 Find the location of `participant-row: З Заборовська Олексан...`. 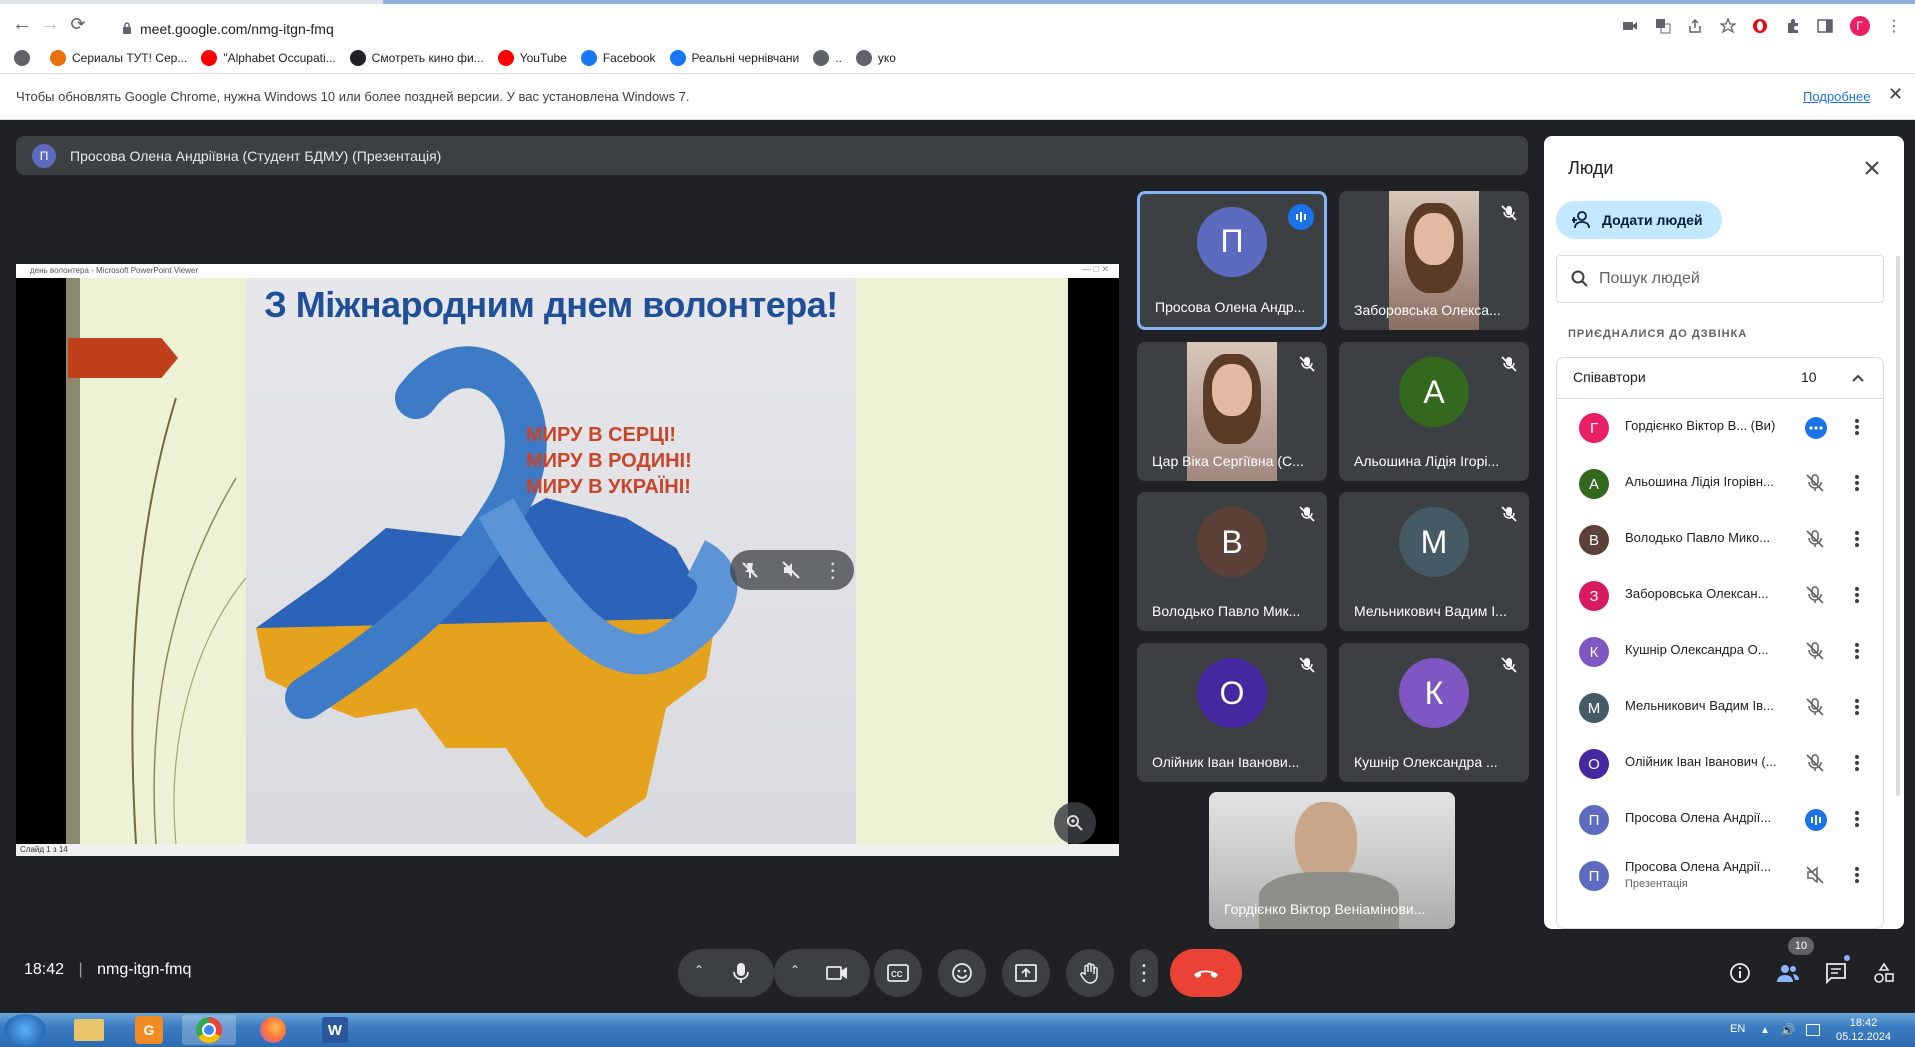

participant-row: З Заборовська Олексан... is located at coordinates (1720, 595).